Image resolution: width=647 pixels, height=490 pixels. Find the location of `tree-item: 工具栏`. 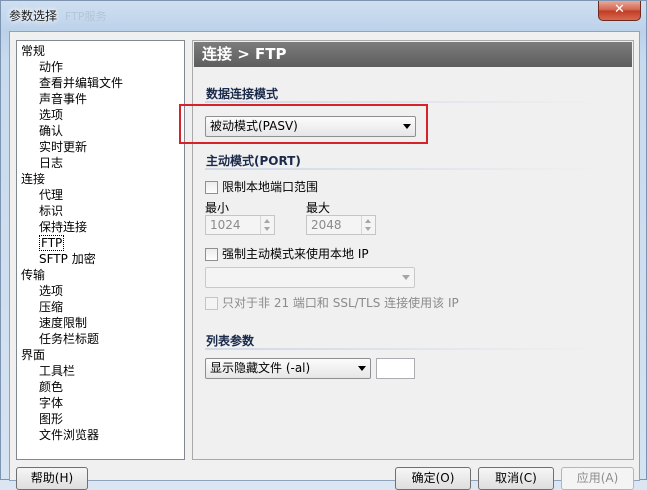

tree-item: 工具栏 is located at coordinates (57, 371).